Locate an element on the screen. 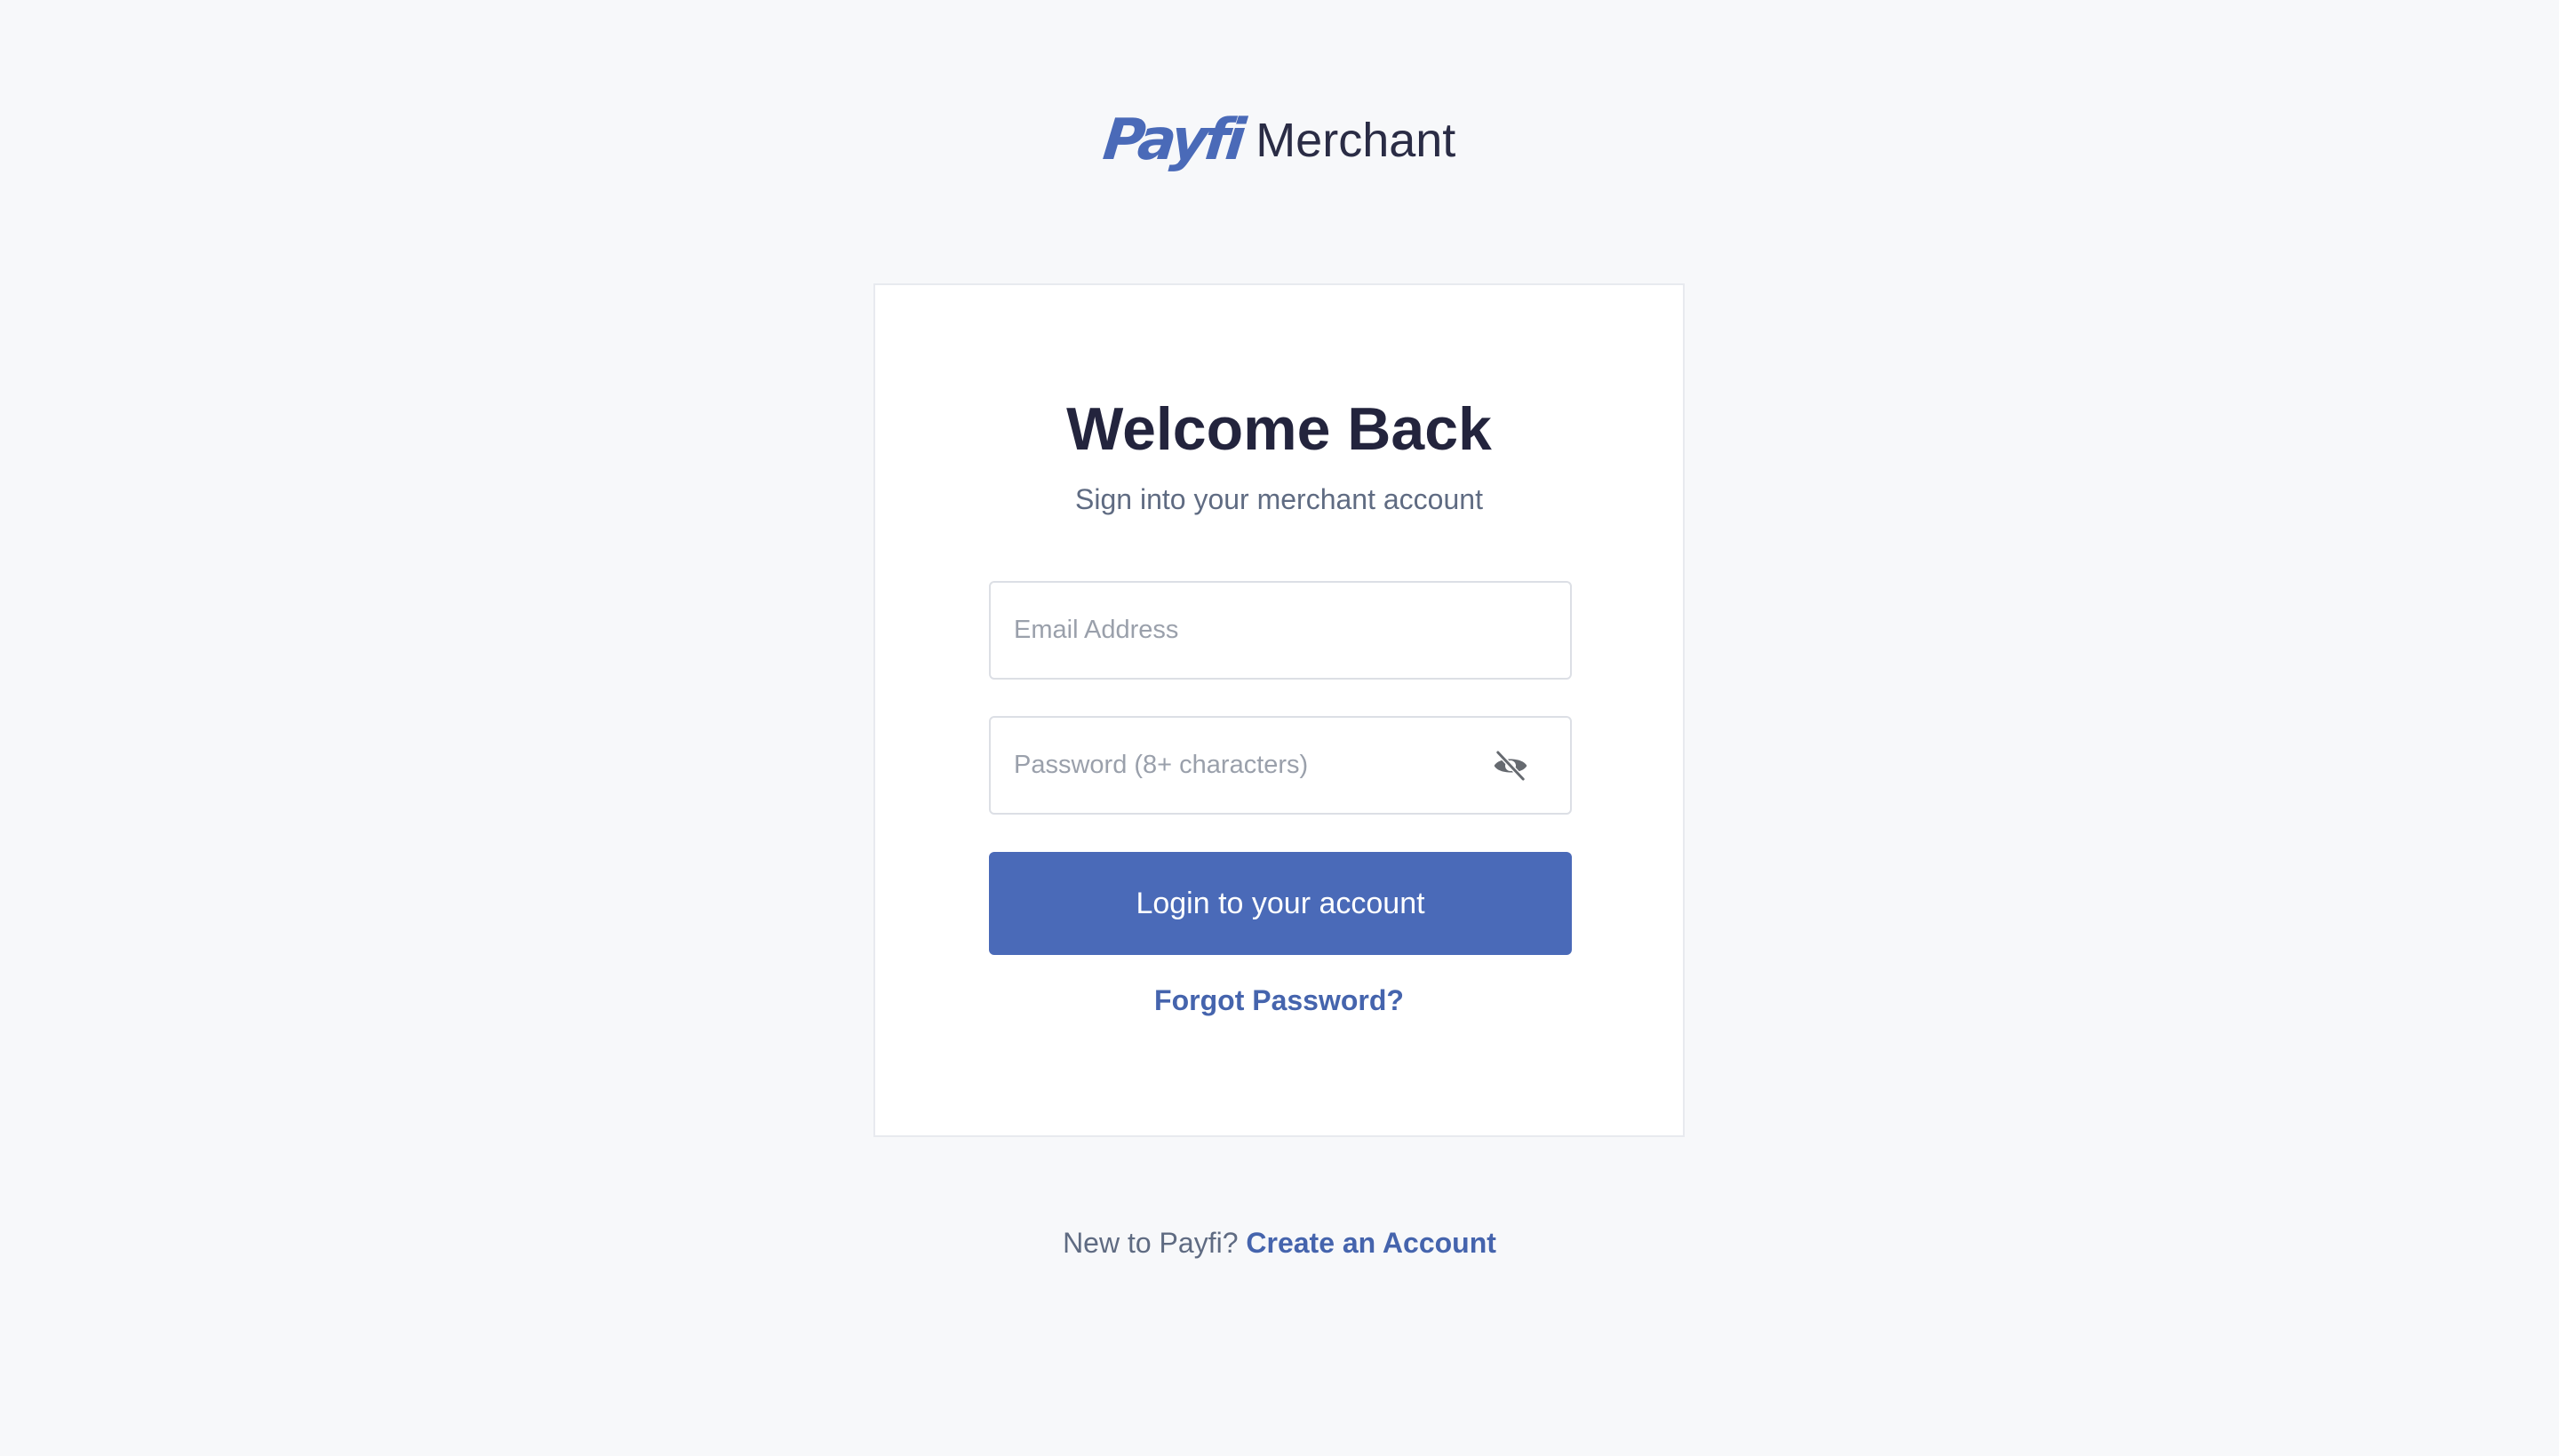 The image size is (2559, 1456). payfi-logo: Payfi is located at coordinates (1172, 140).